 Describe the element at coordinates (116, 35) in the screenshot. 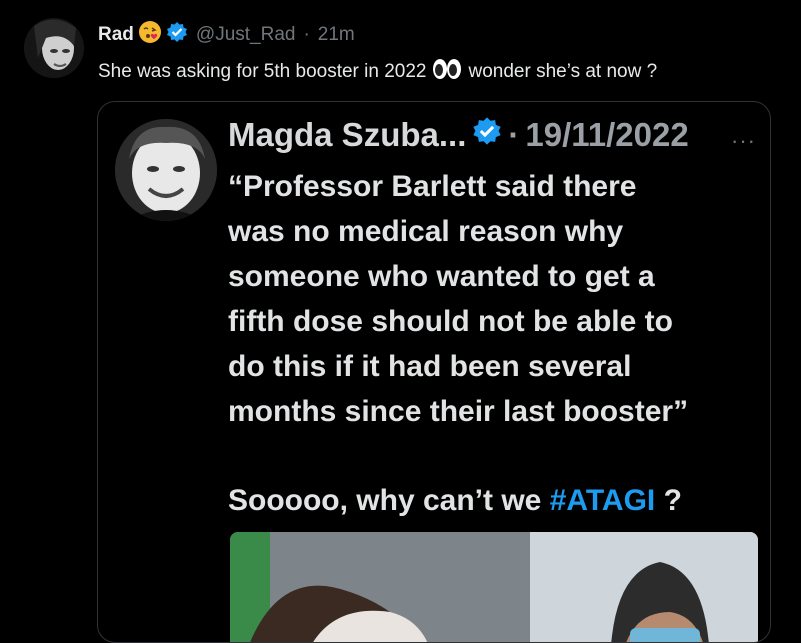

I see `author-name: Rad` at that location.